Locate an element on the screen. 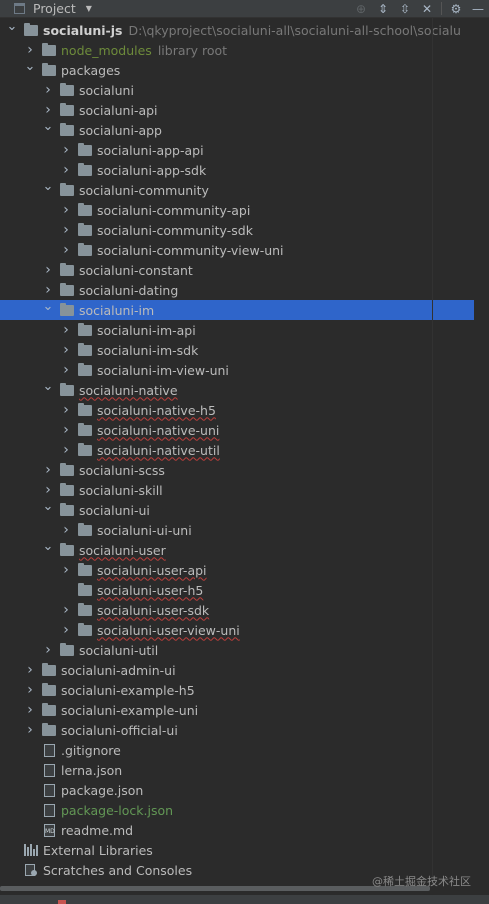 Image resolution: width=489 pixels, height=904 pixels. tree-row: › socialuni-dating is located at coordinates (216, 290).